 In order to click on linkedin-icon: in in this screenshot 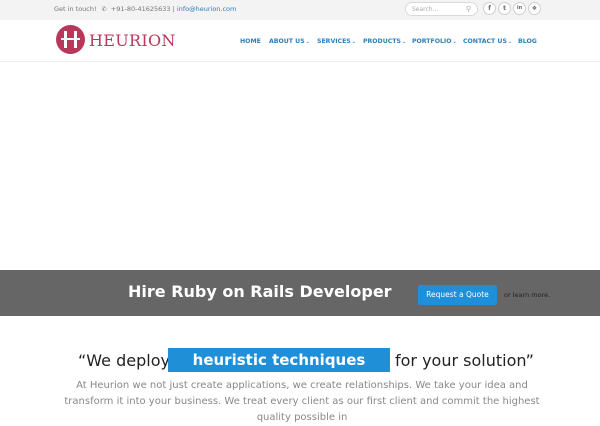, I will do `click(519, 8)`.